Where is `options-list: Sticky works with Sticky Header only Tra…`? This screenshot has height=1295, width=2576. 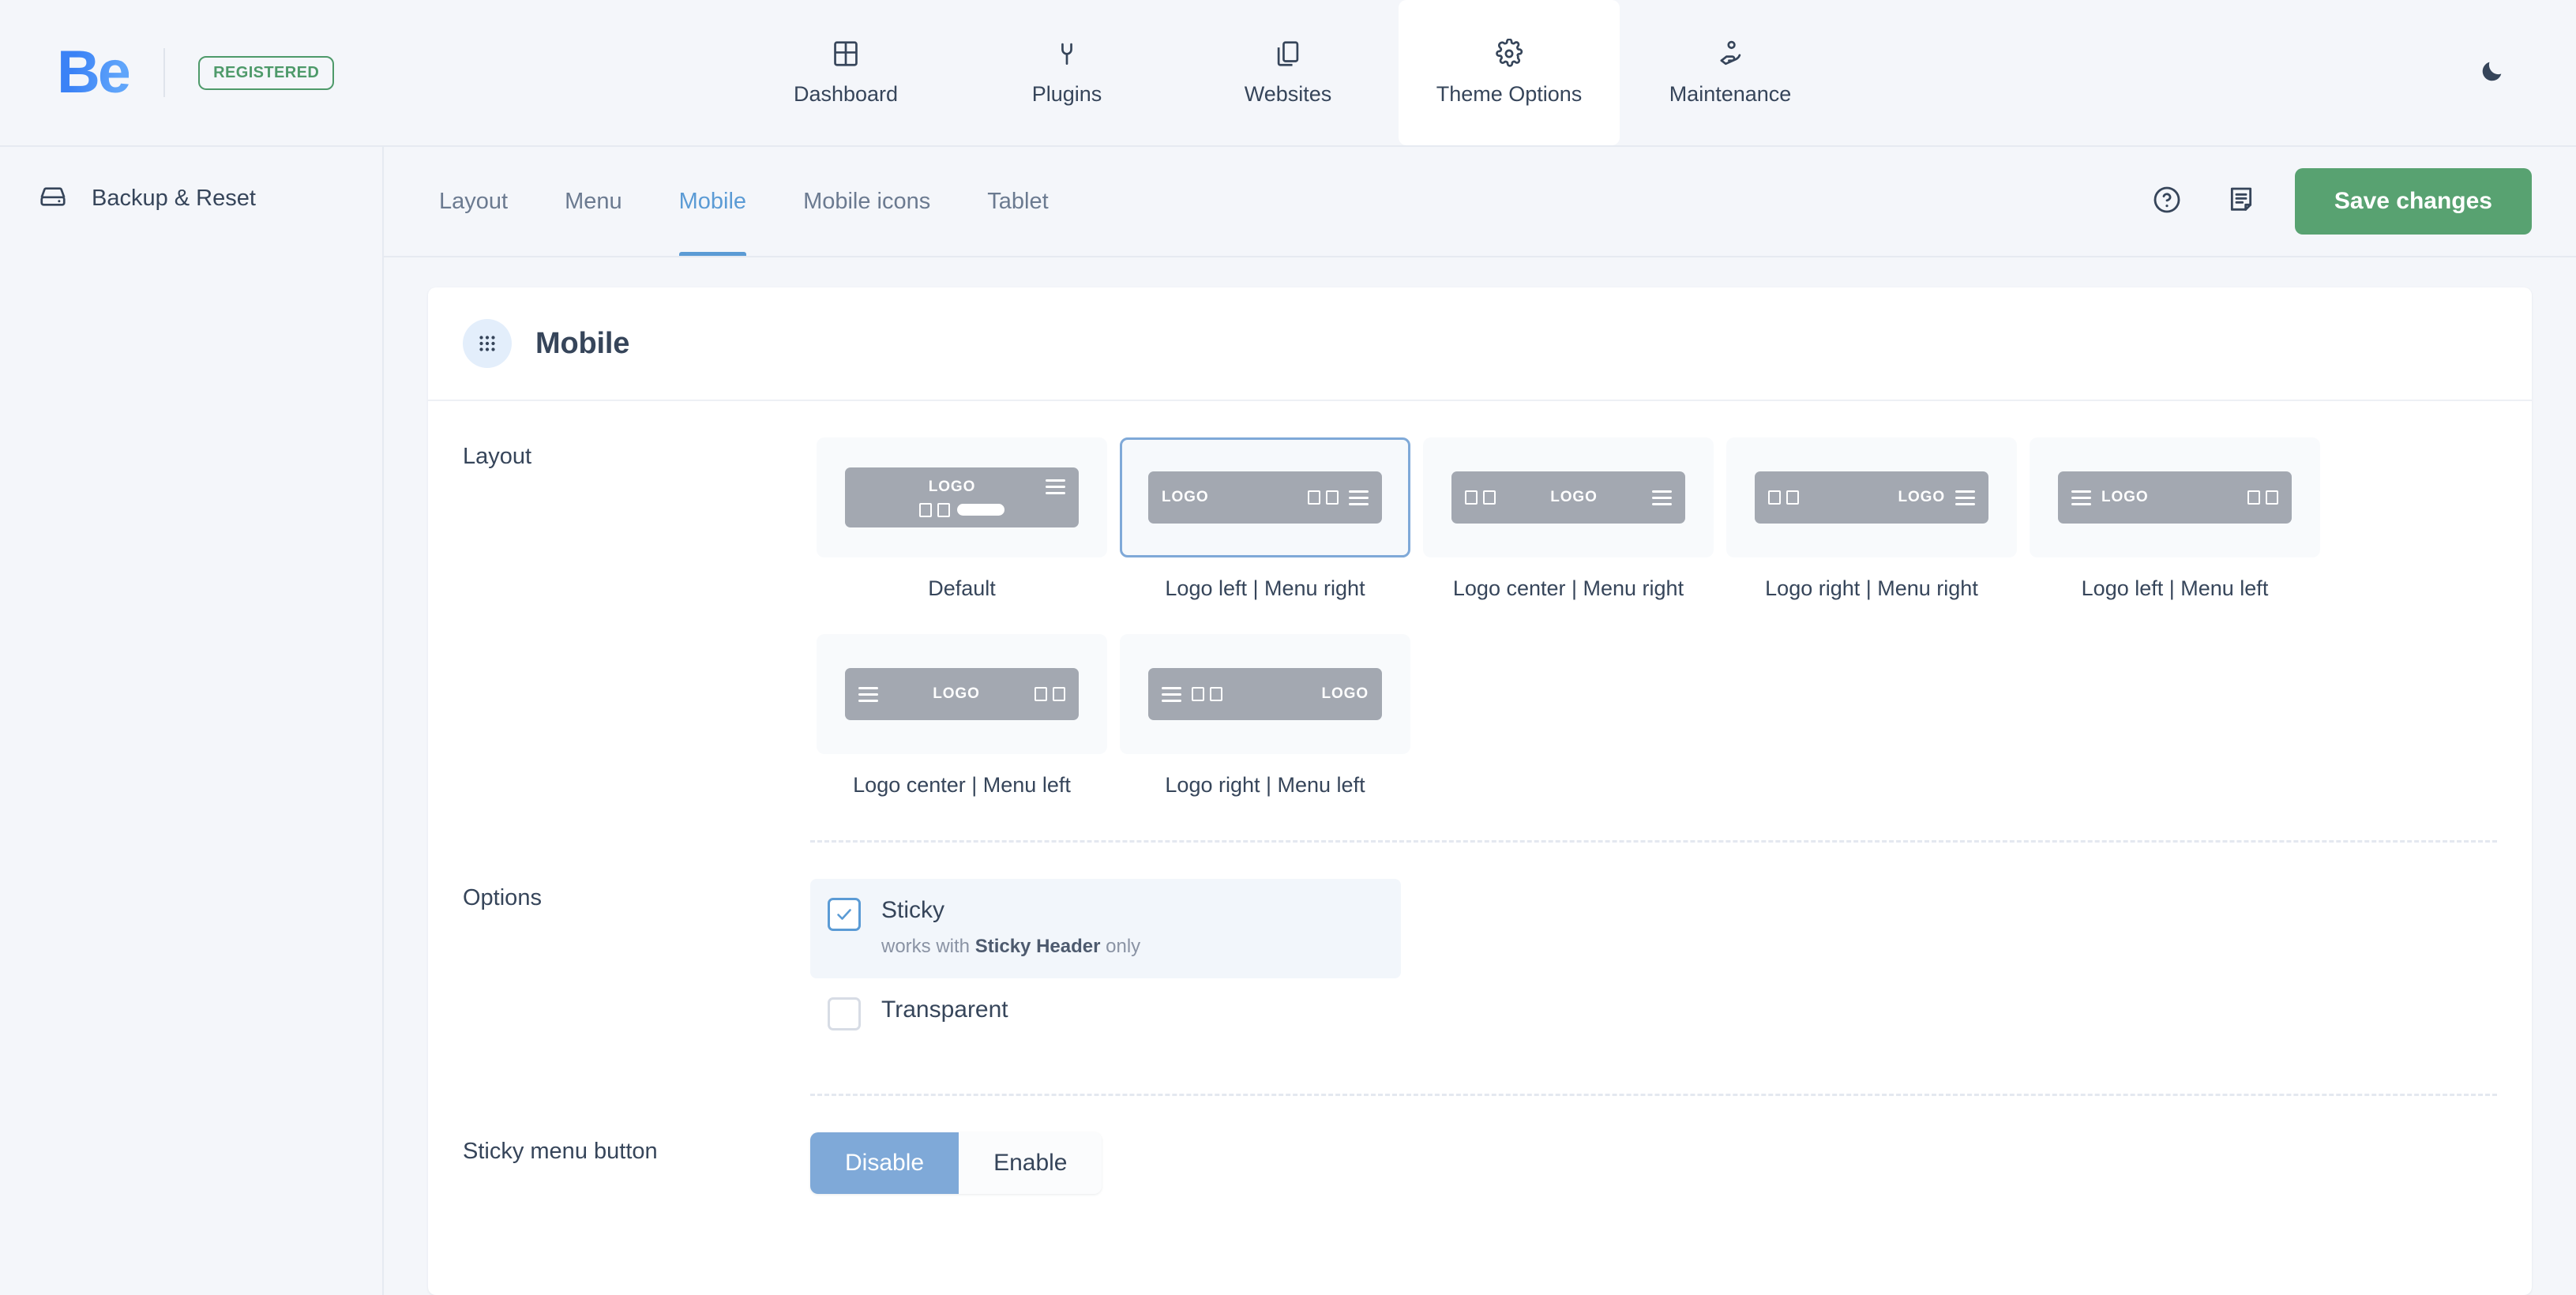
options-list: Sticky works with Sticky Header only Tra… is located at coordinates (1105, 965).